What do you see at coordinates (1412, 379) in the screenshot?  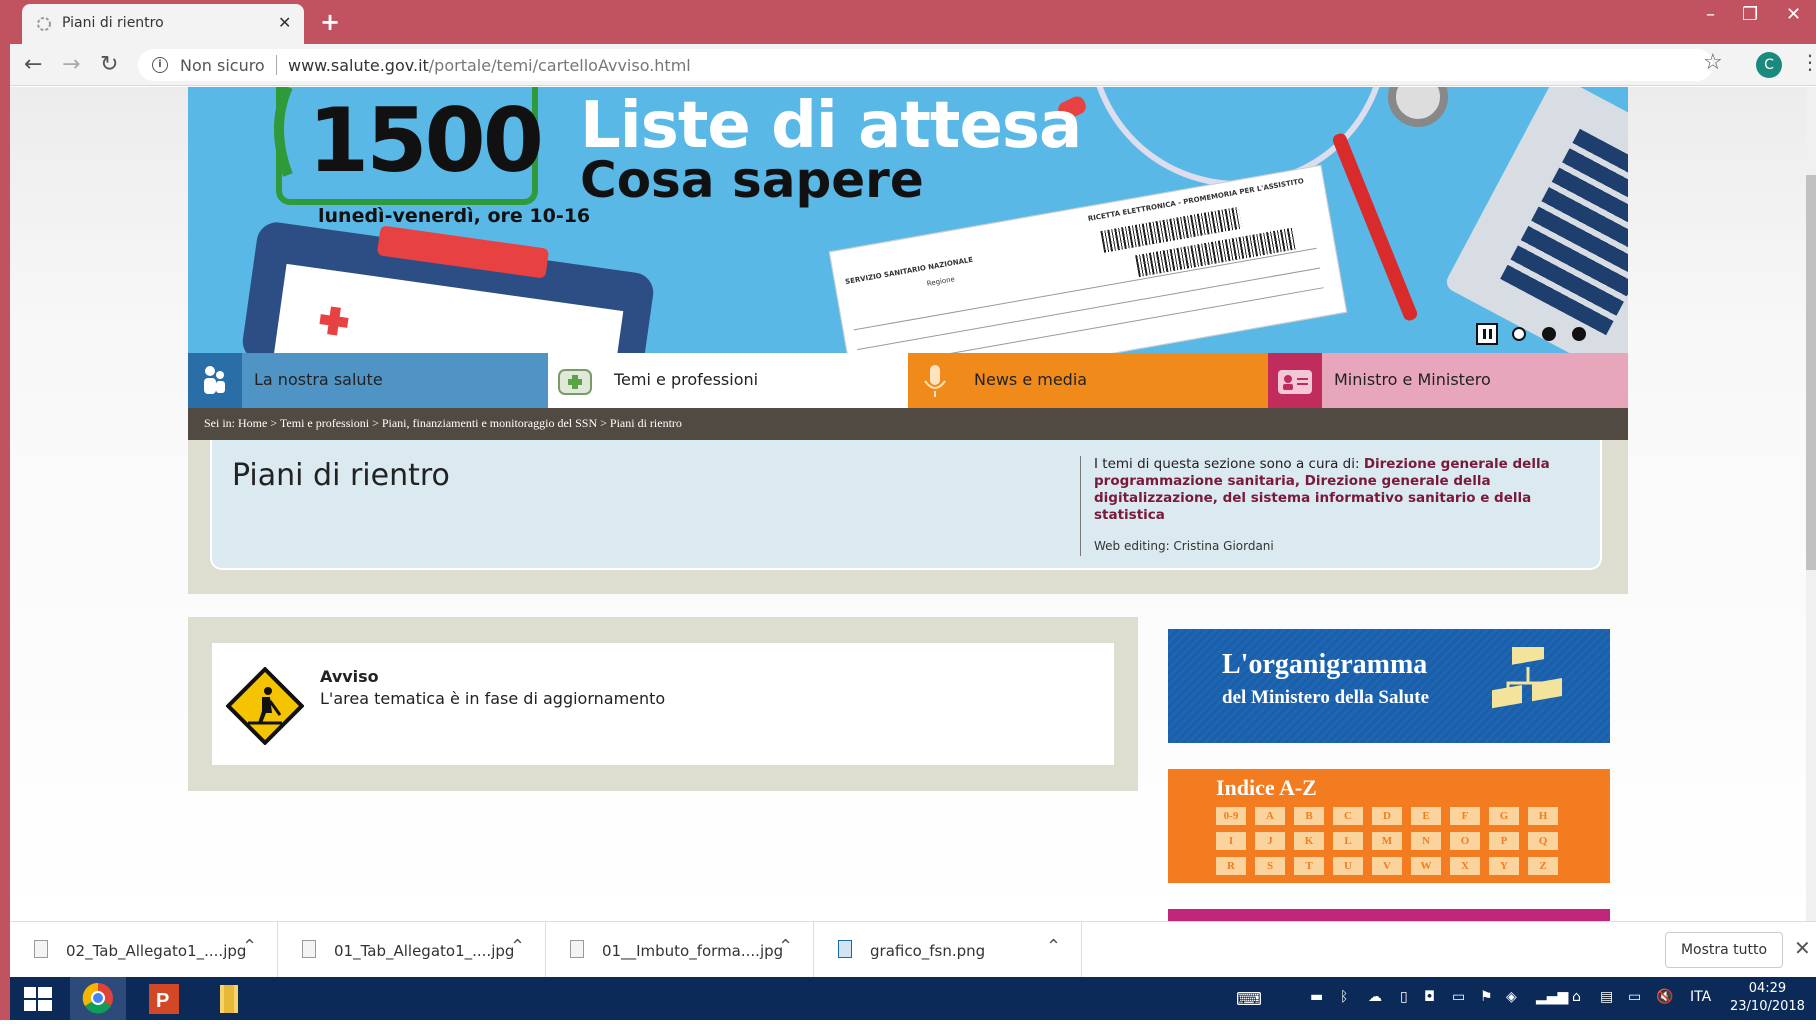 I see `nav-label: Ministro e Ministero` at bounding box center [1412, 379].